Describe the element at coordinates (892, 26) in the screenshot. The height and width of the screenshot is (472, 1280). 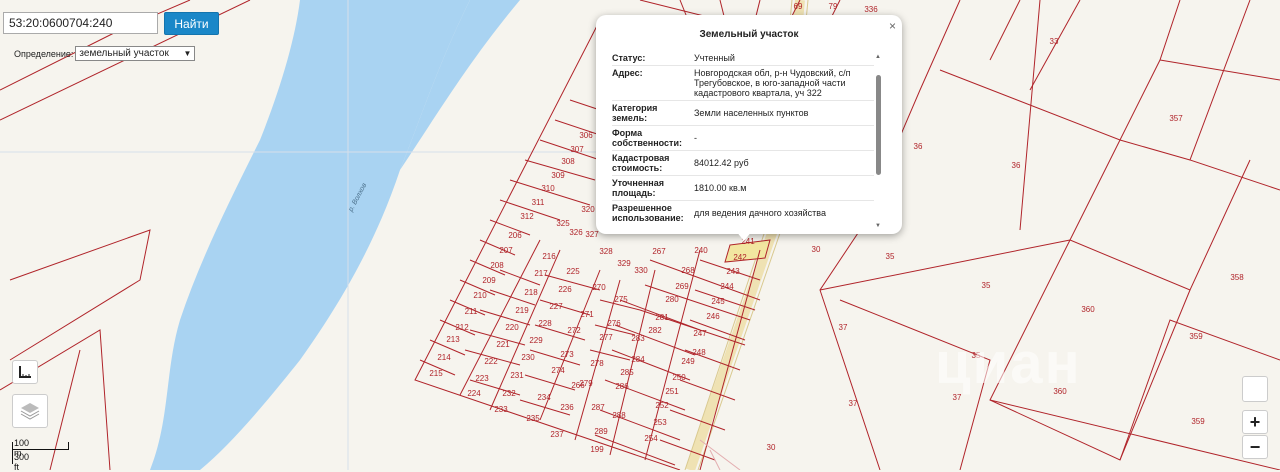
I see `close-icon: ×` at that location.